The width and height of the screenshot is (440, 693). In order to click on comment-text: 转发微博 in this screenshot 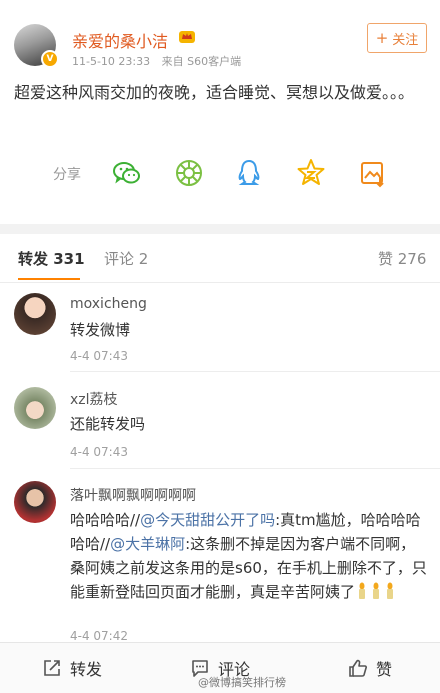, I will do `click(100, 330)`.